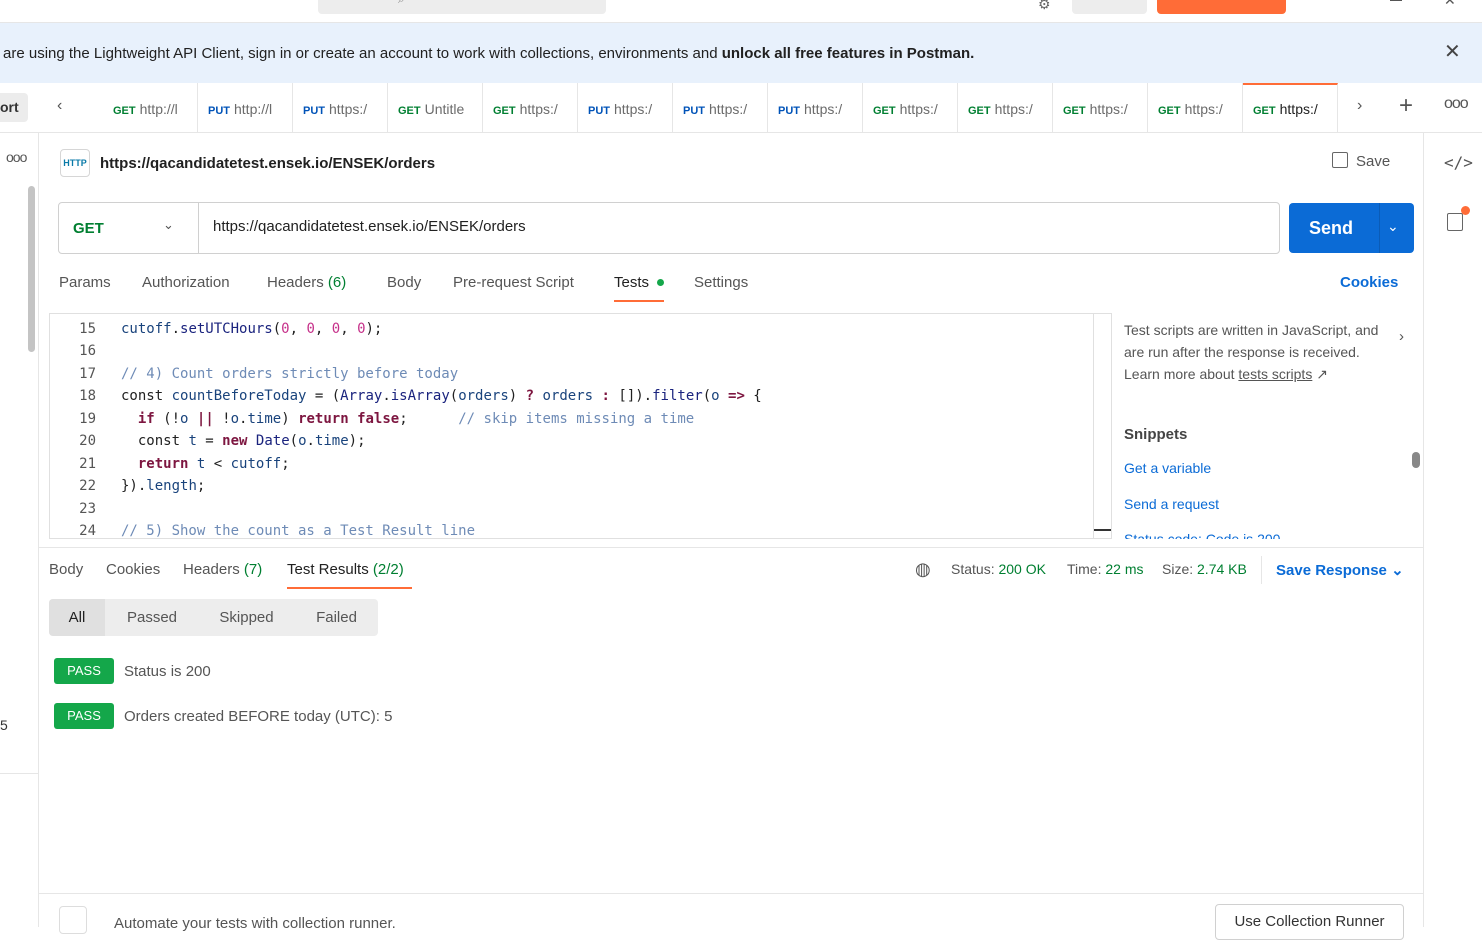 This screenshot has height=940, width=1482. I want to click on sidebar-more-icon: ooo, so click(16, 157).